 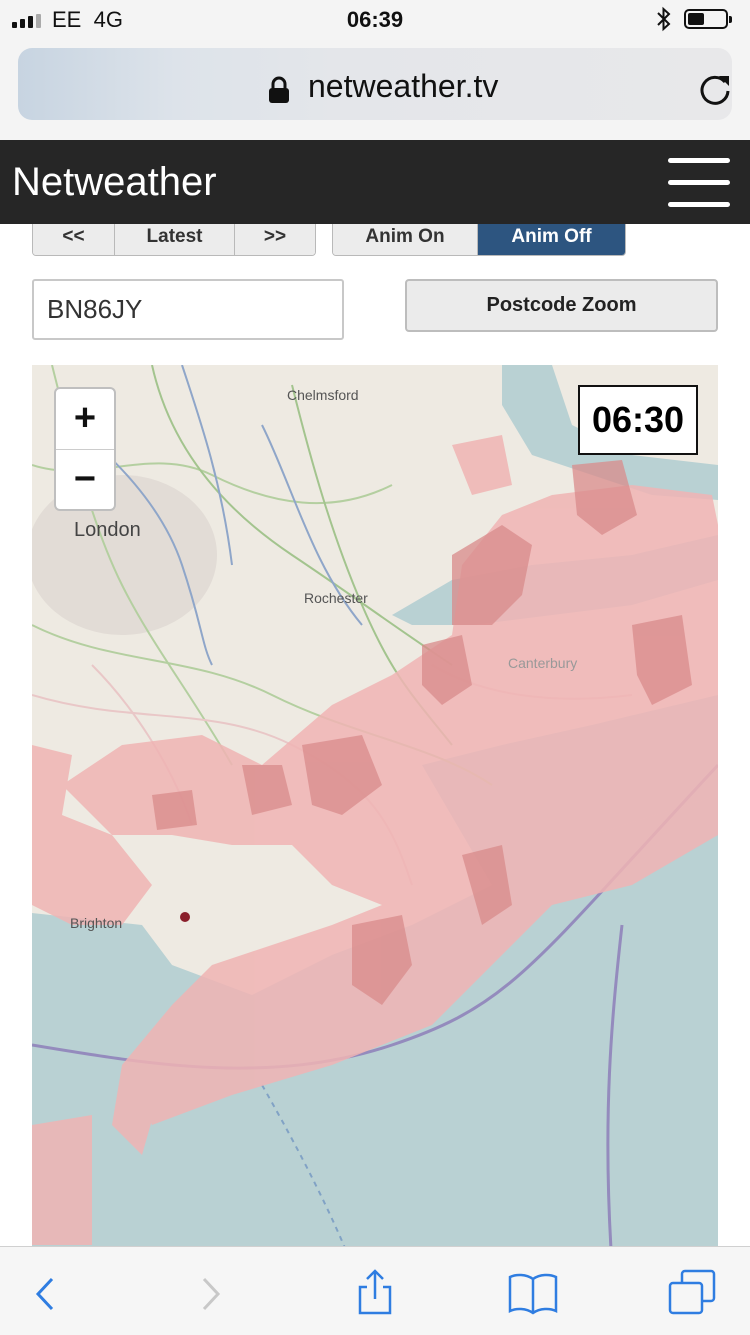 What do you see at coordinates (638, 420) in the screenshot?
I see `radar-timestamp: 06:30` at bounding box center [638, 420].